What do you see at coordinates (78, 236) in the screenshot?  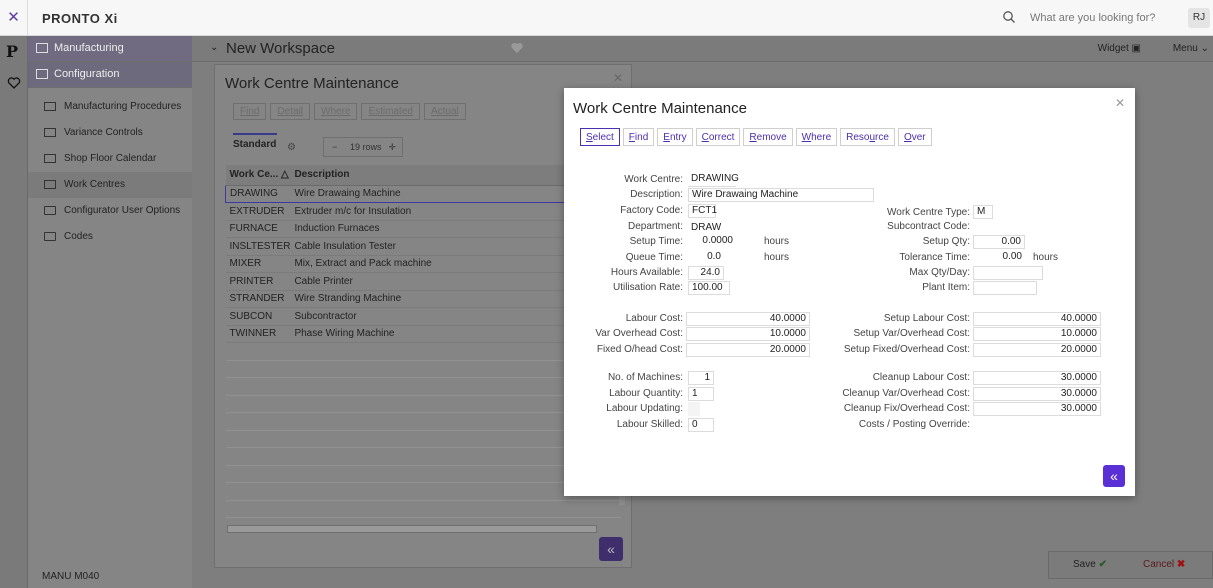 I see `sidebar-item-label: Codes` at bounding box center [78, 236].